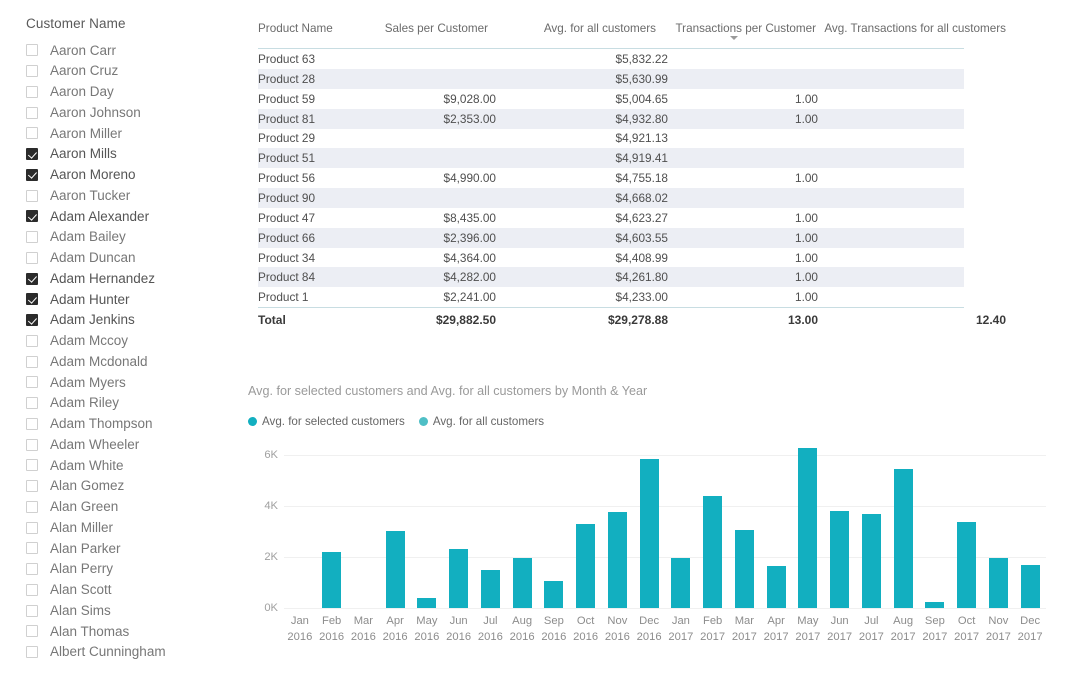 The width and height of the screenshot is (1071, 678). What do you see at coordinates (426, 35) in the screenshot?
I see `column-header-sales-per-customer: Sales per Customer` at bounding box center [426, 35].